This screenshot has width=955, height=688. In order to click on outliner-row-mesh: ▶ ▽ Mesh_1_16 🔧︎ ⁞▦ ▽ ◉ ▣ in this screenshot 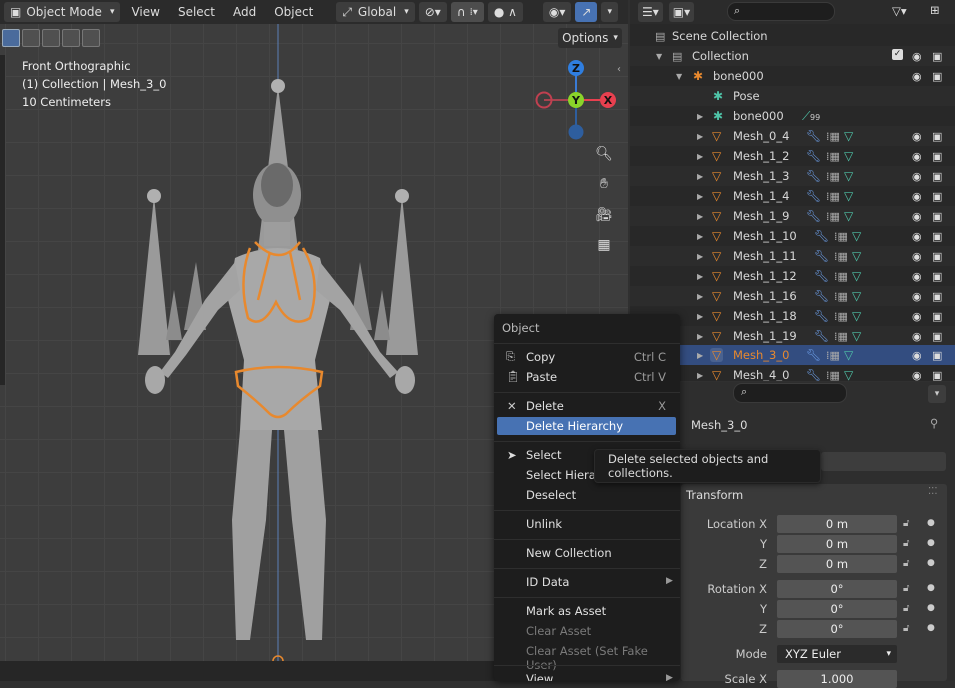, I will do `click(792, 296)`.